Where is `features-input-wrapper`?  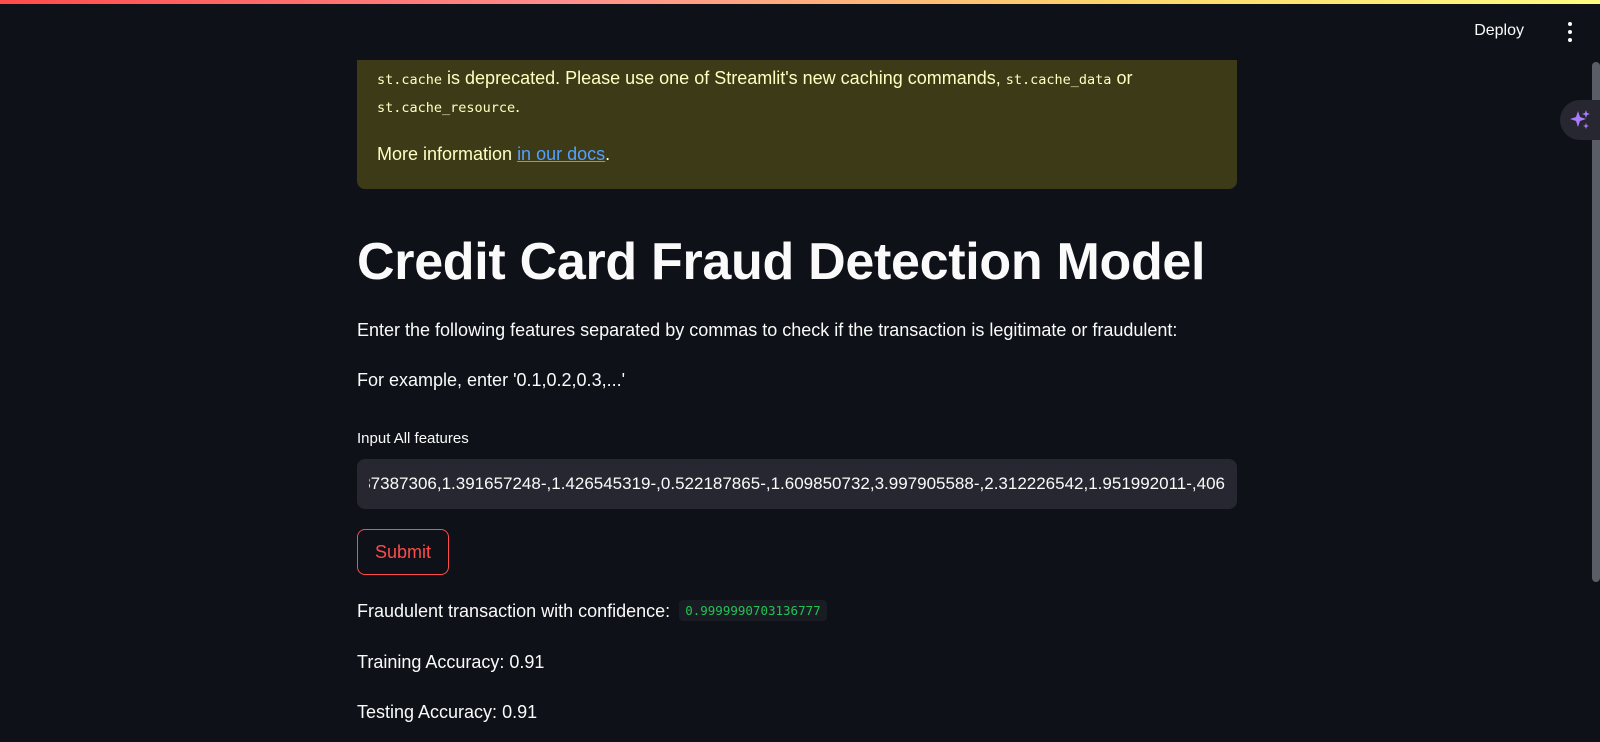
features-input-wrapper is located at coordinates (797, 484).